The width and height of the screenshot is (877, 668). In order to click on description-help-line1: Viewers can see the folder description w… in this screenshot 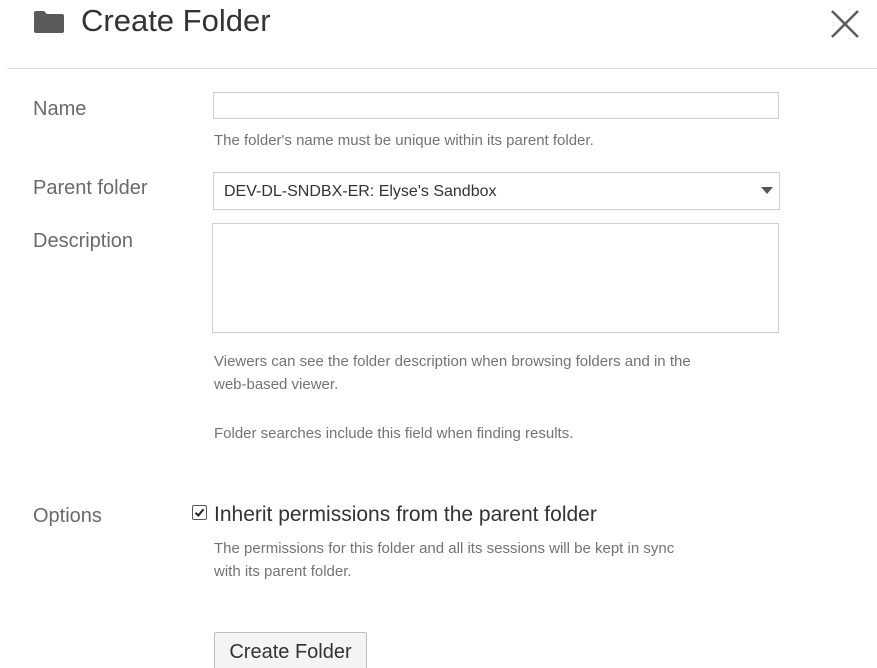, I will do `click(452, 361)`.